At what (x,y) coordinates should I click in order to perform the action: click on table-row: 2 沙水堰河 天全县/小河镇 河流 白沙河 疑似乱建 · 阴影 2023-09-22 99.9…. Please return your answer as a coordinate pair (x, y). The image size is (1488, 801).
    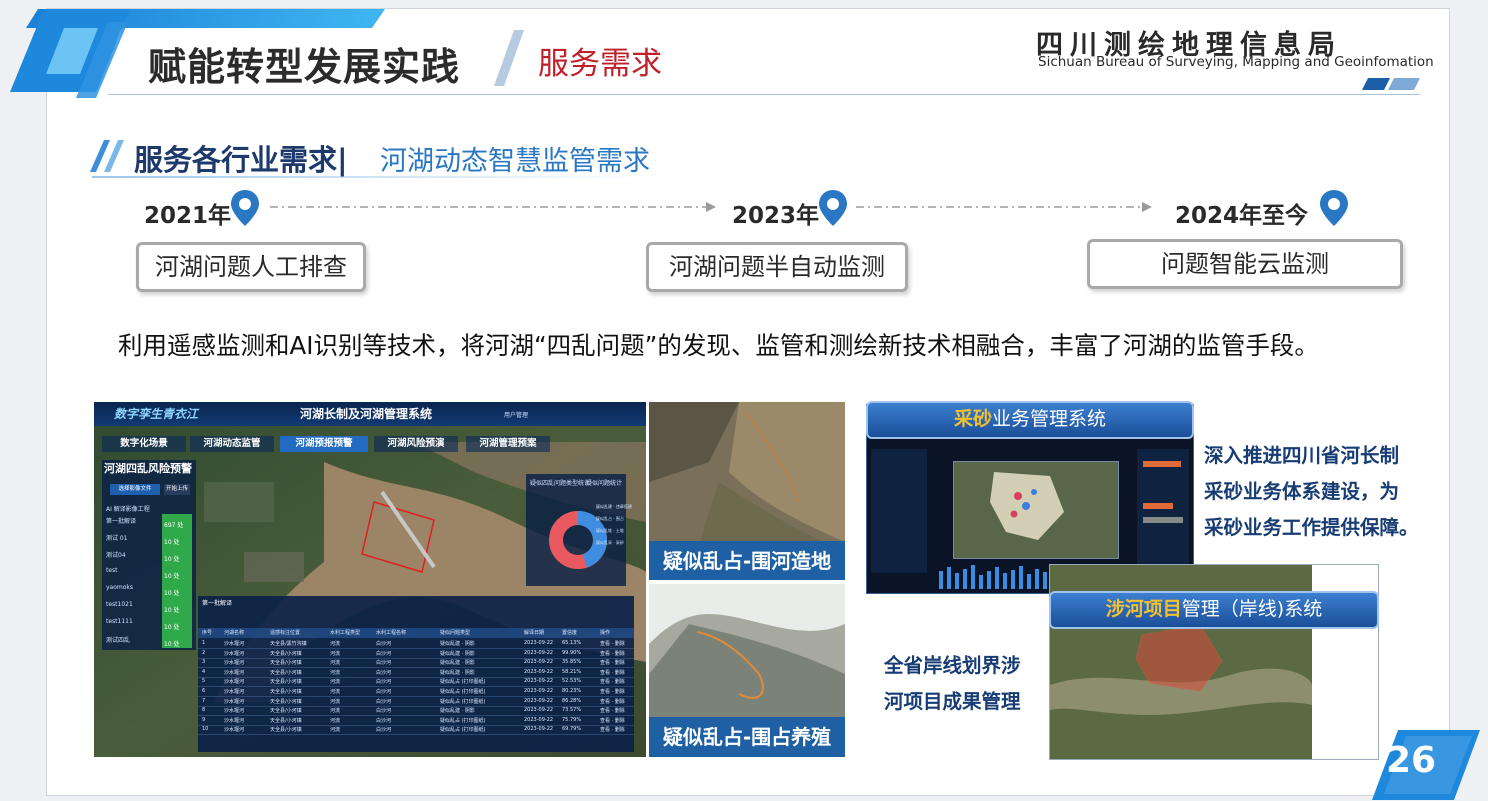
    Looking at the image, I should click on (416, 654).